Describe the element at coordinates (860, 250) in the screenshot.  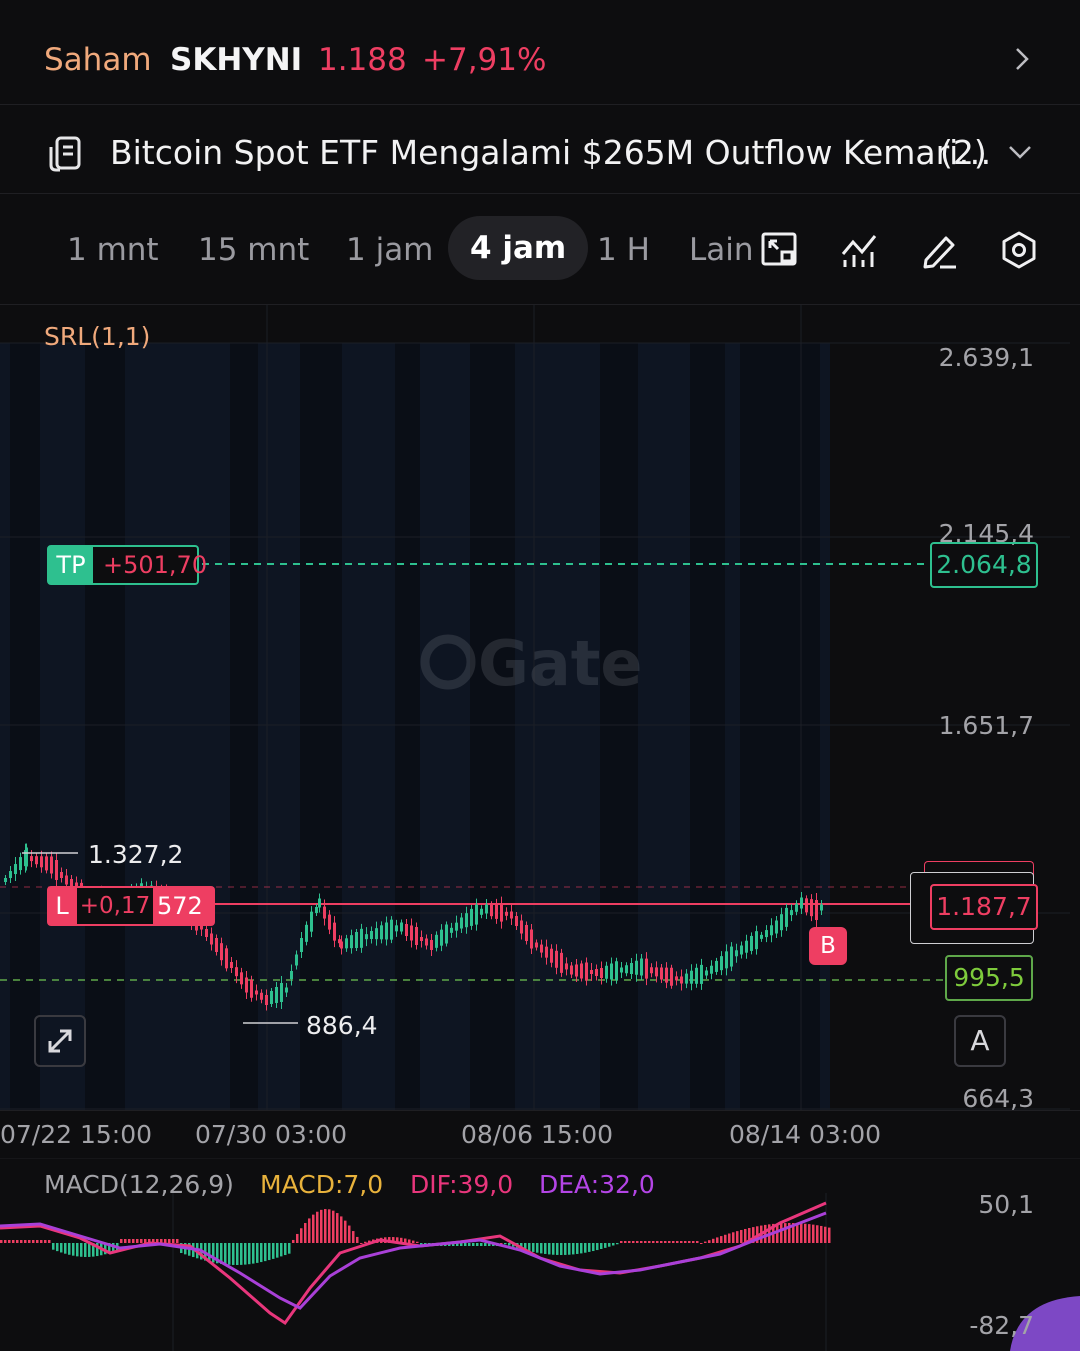
I see `indicator-icon` at that location.